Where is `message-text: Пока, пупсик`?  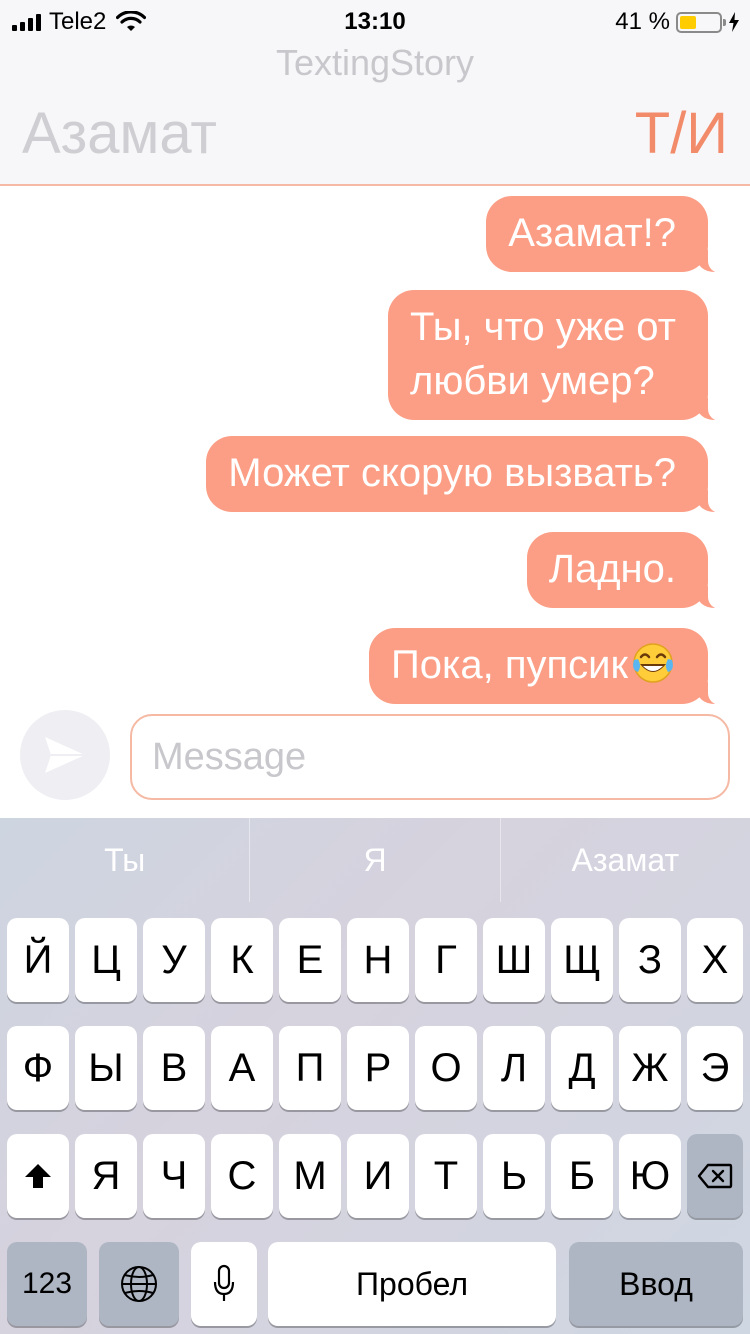
message-text: Пока, пупсик is located at coordinates (509, 665).